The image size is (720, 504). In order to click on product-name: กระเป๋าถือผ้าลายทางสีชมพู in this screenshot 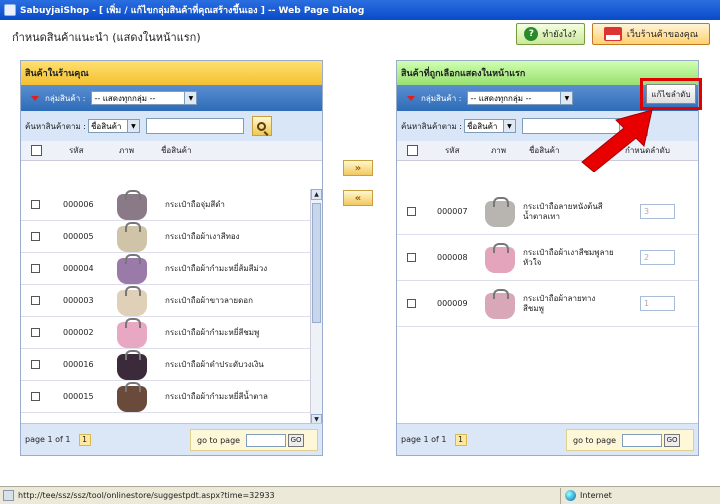, I will do `click(559, 303)`.